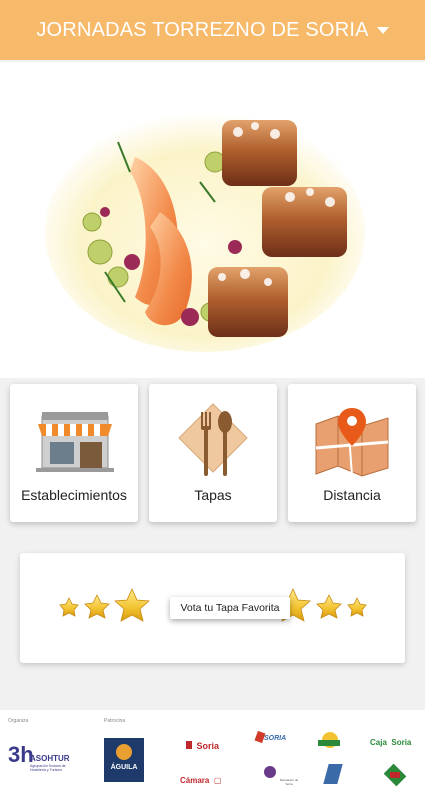 This screenshot has height=800, width=425. What do you see at coordinates (74, 442) in the screenshot?
I see `storefront-icon` at bounding box center [74, 442].